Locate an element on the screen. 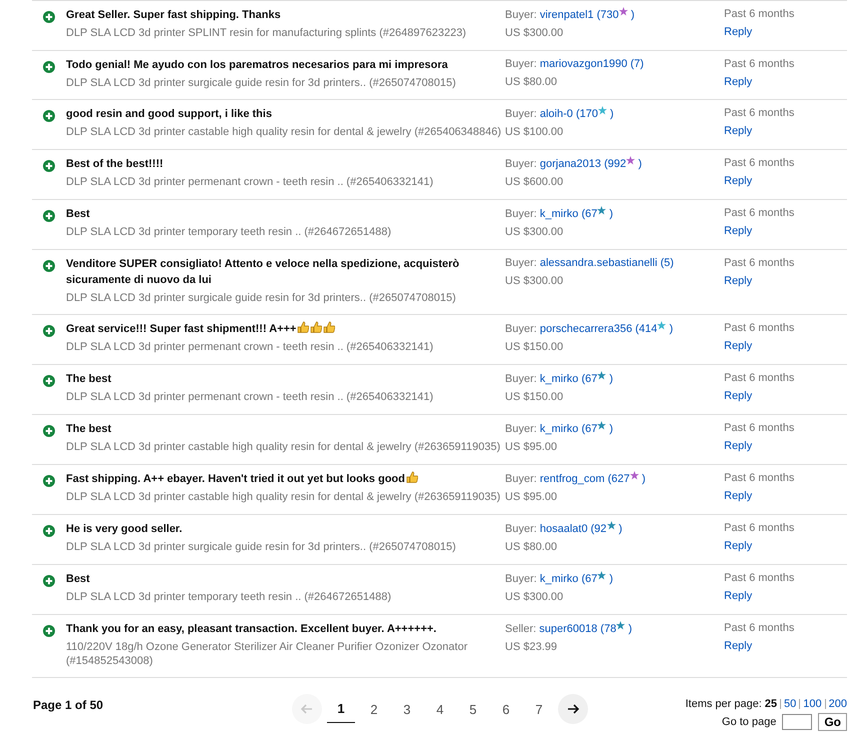 The height and width of the screenshot is (756, 861). page-size-link: 25 is located at coordinates (771, 704).